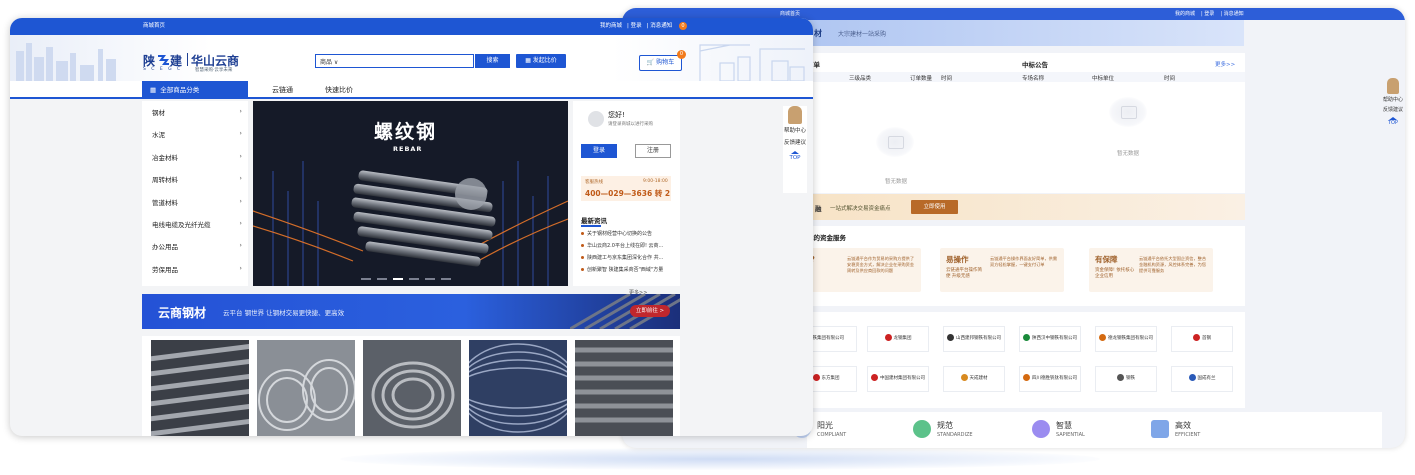  I want to click on back-feedback: 反馈建议, so click(1393, 110).